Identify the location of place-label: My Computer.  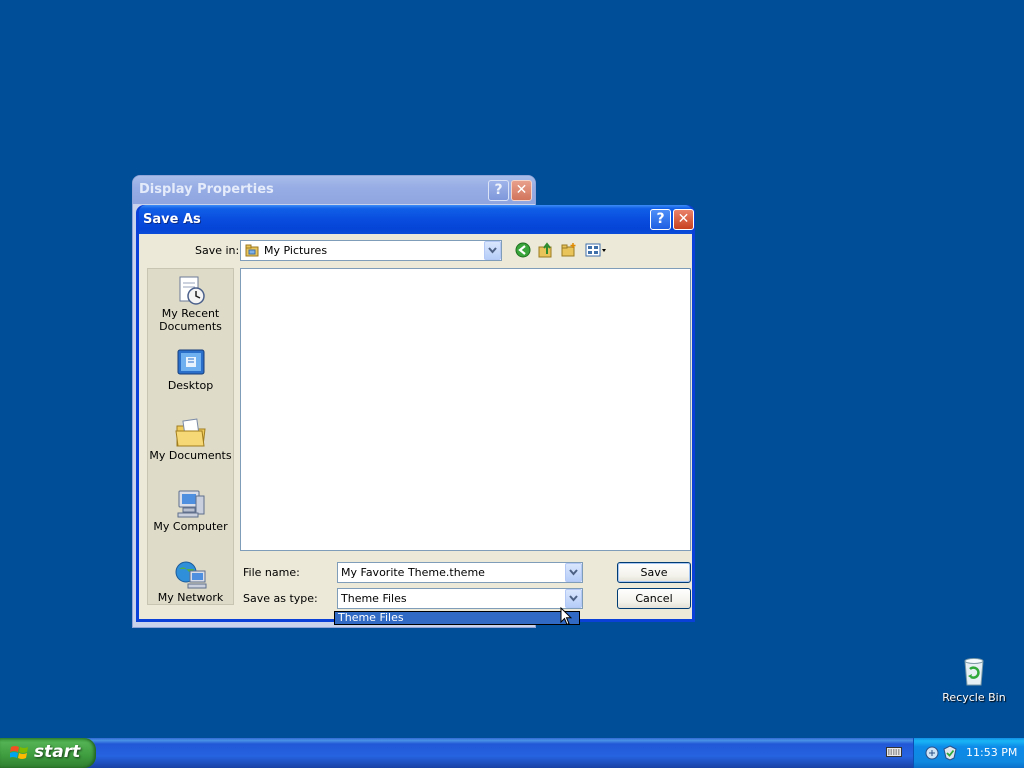
(190, 526).